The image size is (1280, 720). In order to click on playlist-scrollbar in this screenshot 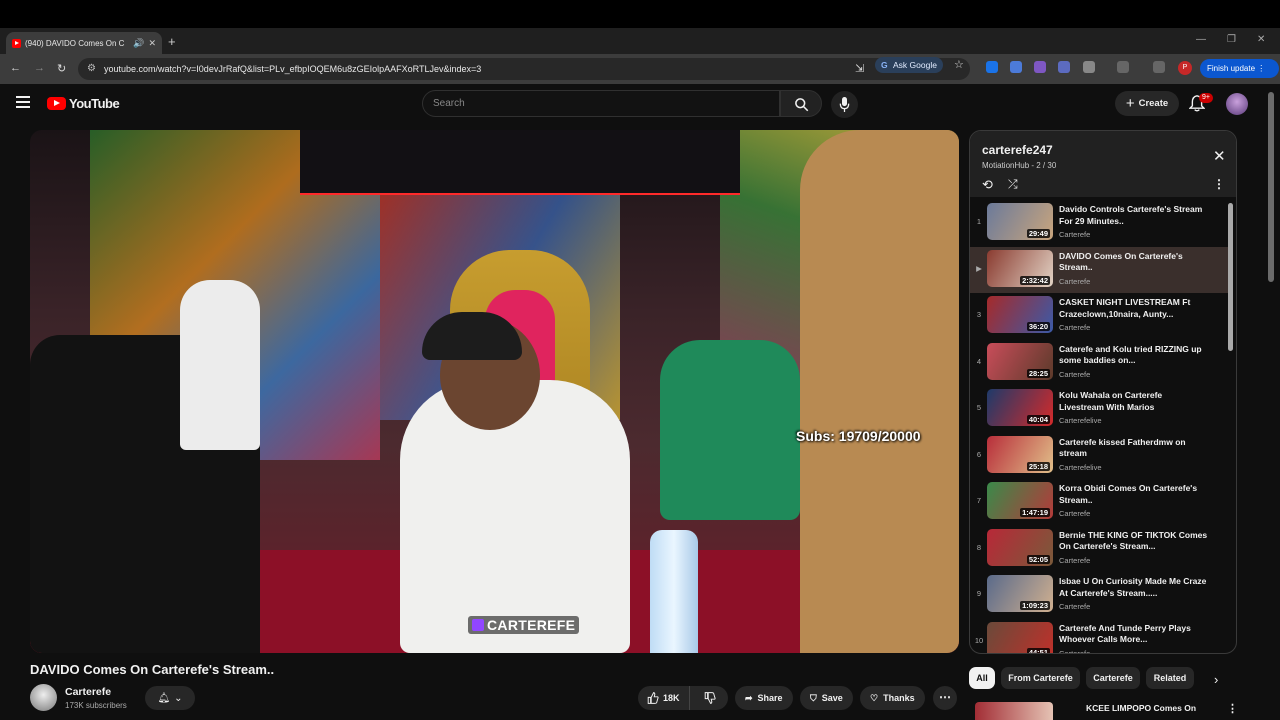, I will do `click(1230, 277)`.